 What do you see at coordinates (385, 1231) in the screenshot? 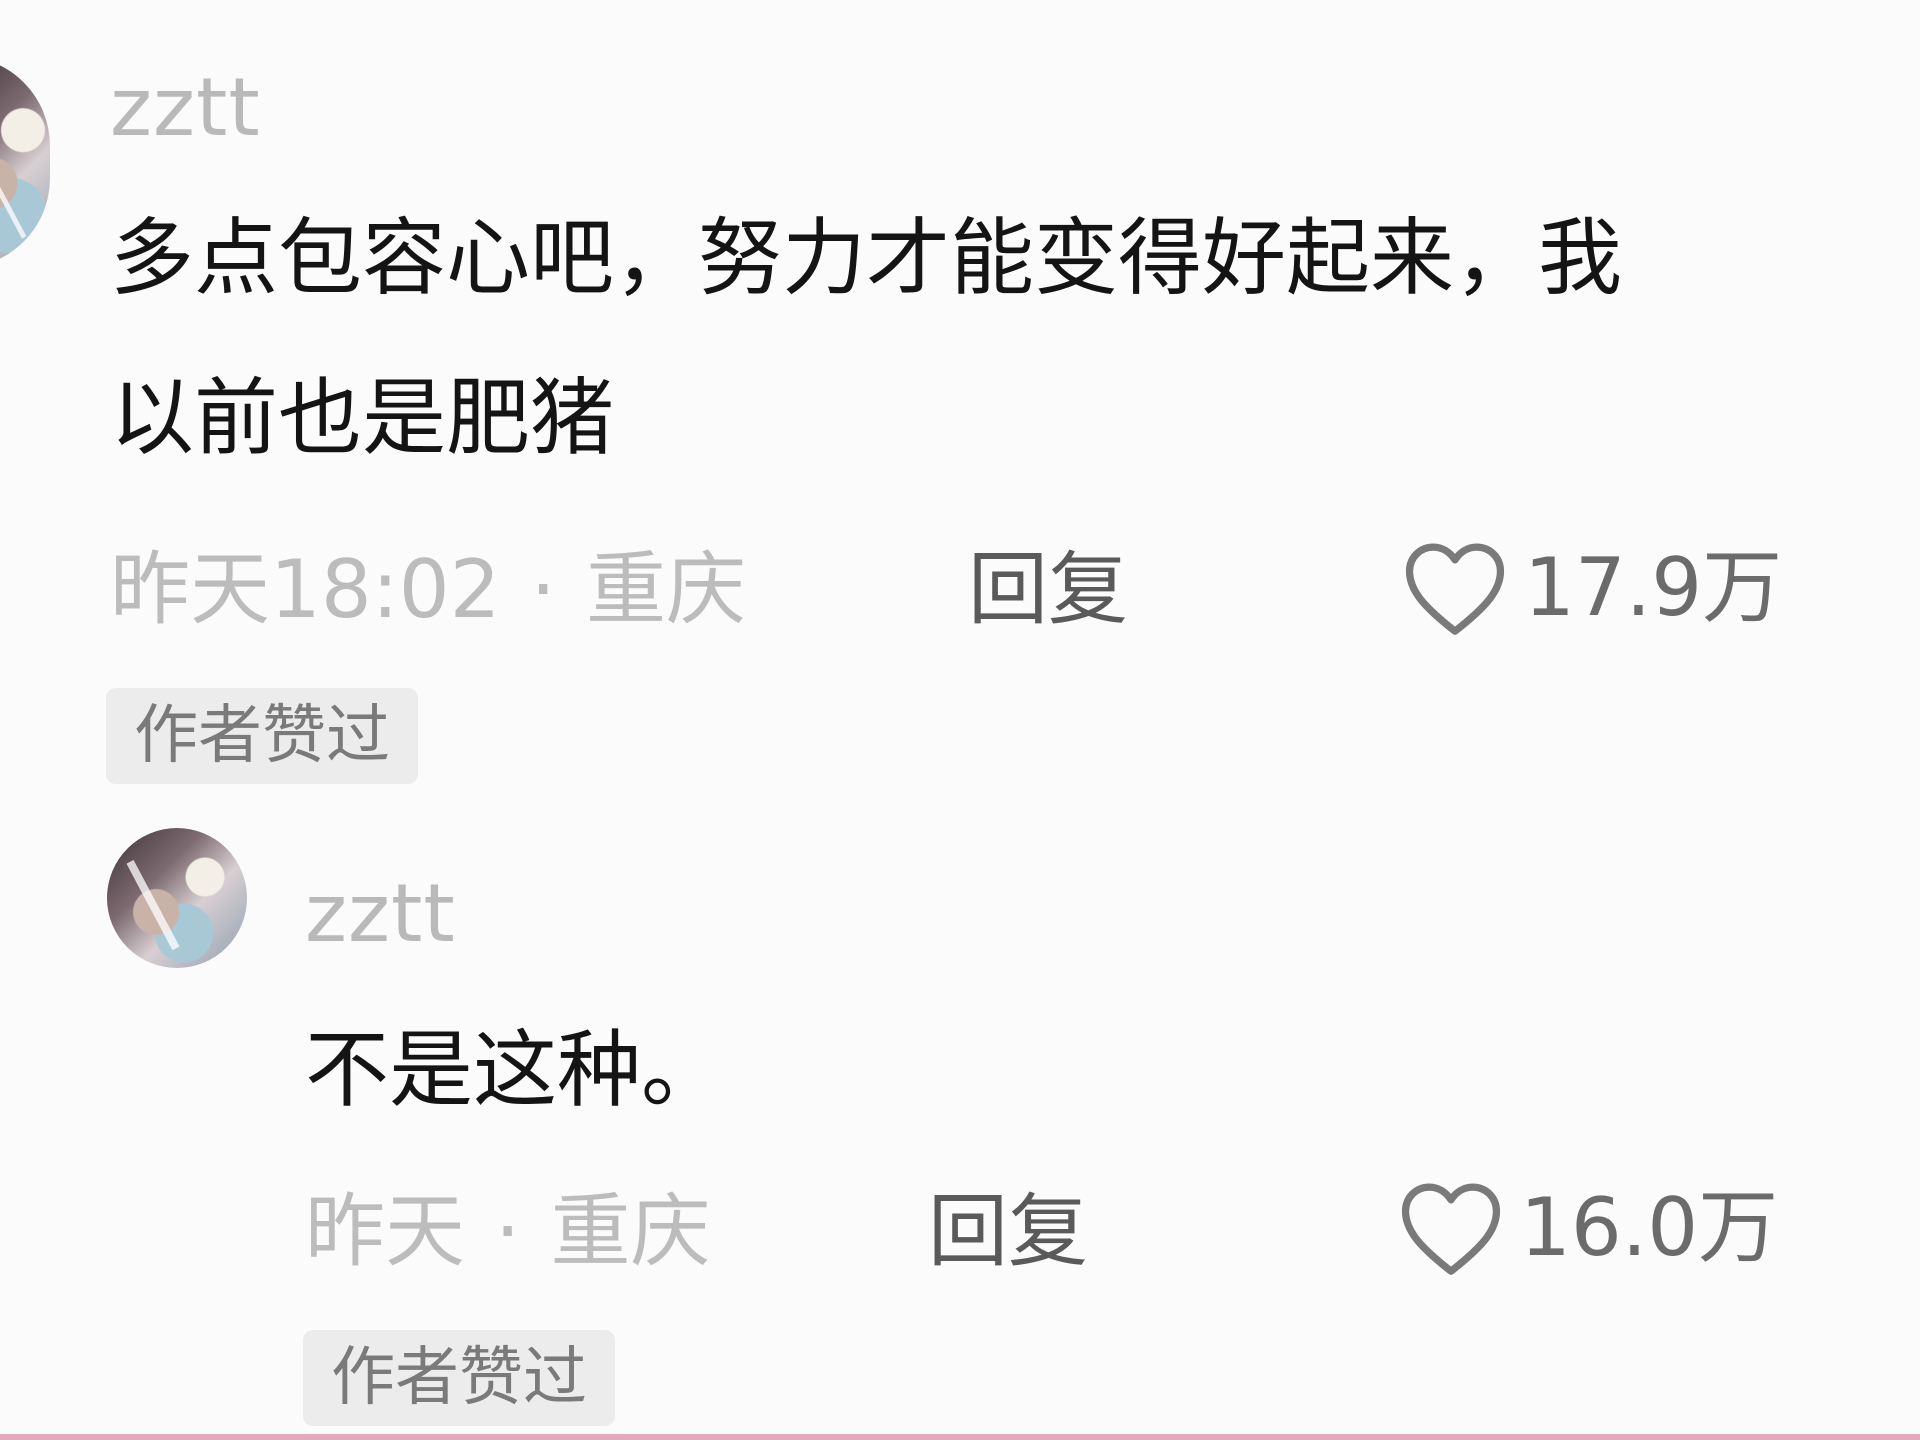
I see `reply-time: 昨天` at bounding box center [385, 1231].